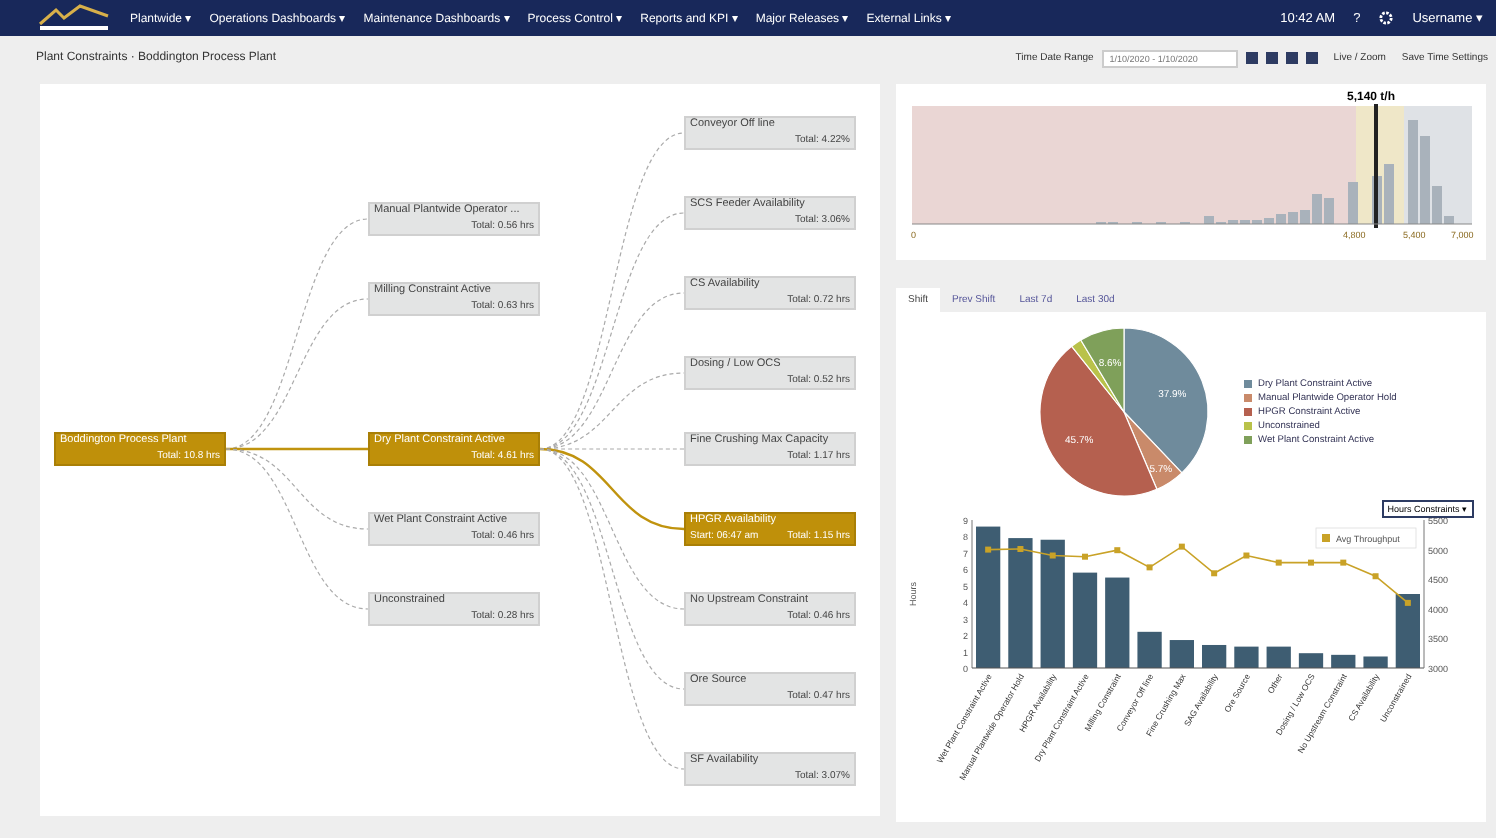  I want to click on settings-icon, so click(1386, 18).